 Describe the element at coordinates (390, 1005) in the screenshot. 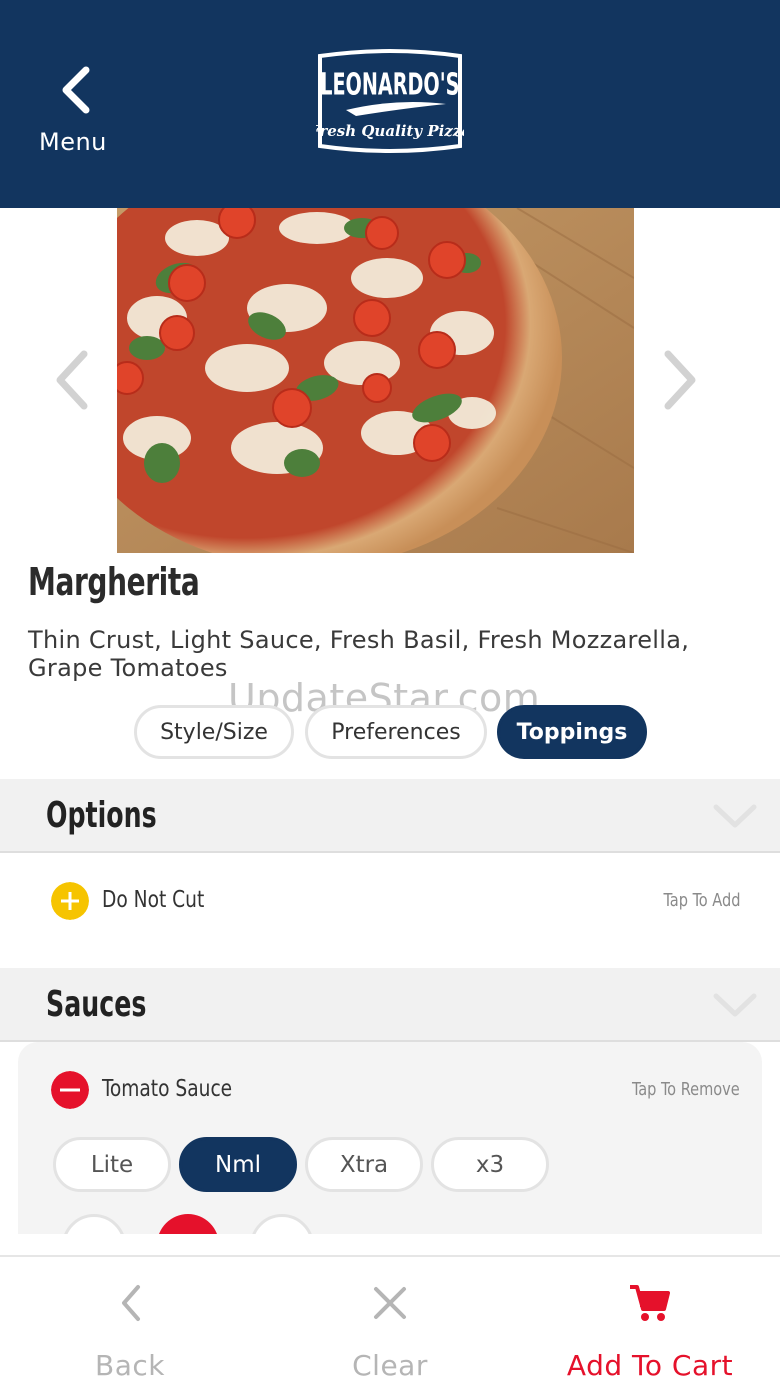

I see `sauces-section-header: Sauces` at that location.